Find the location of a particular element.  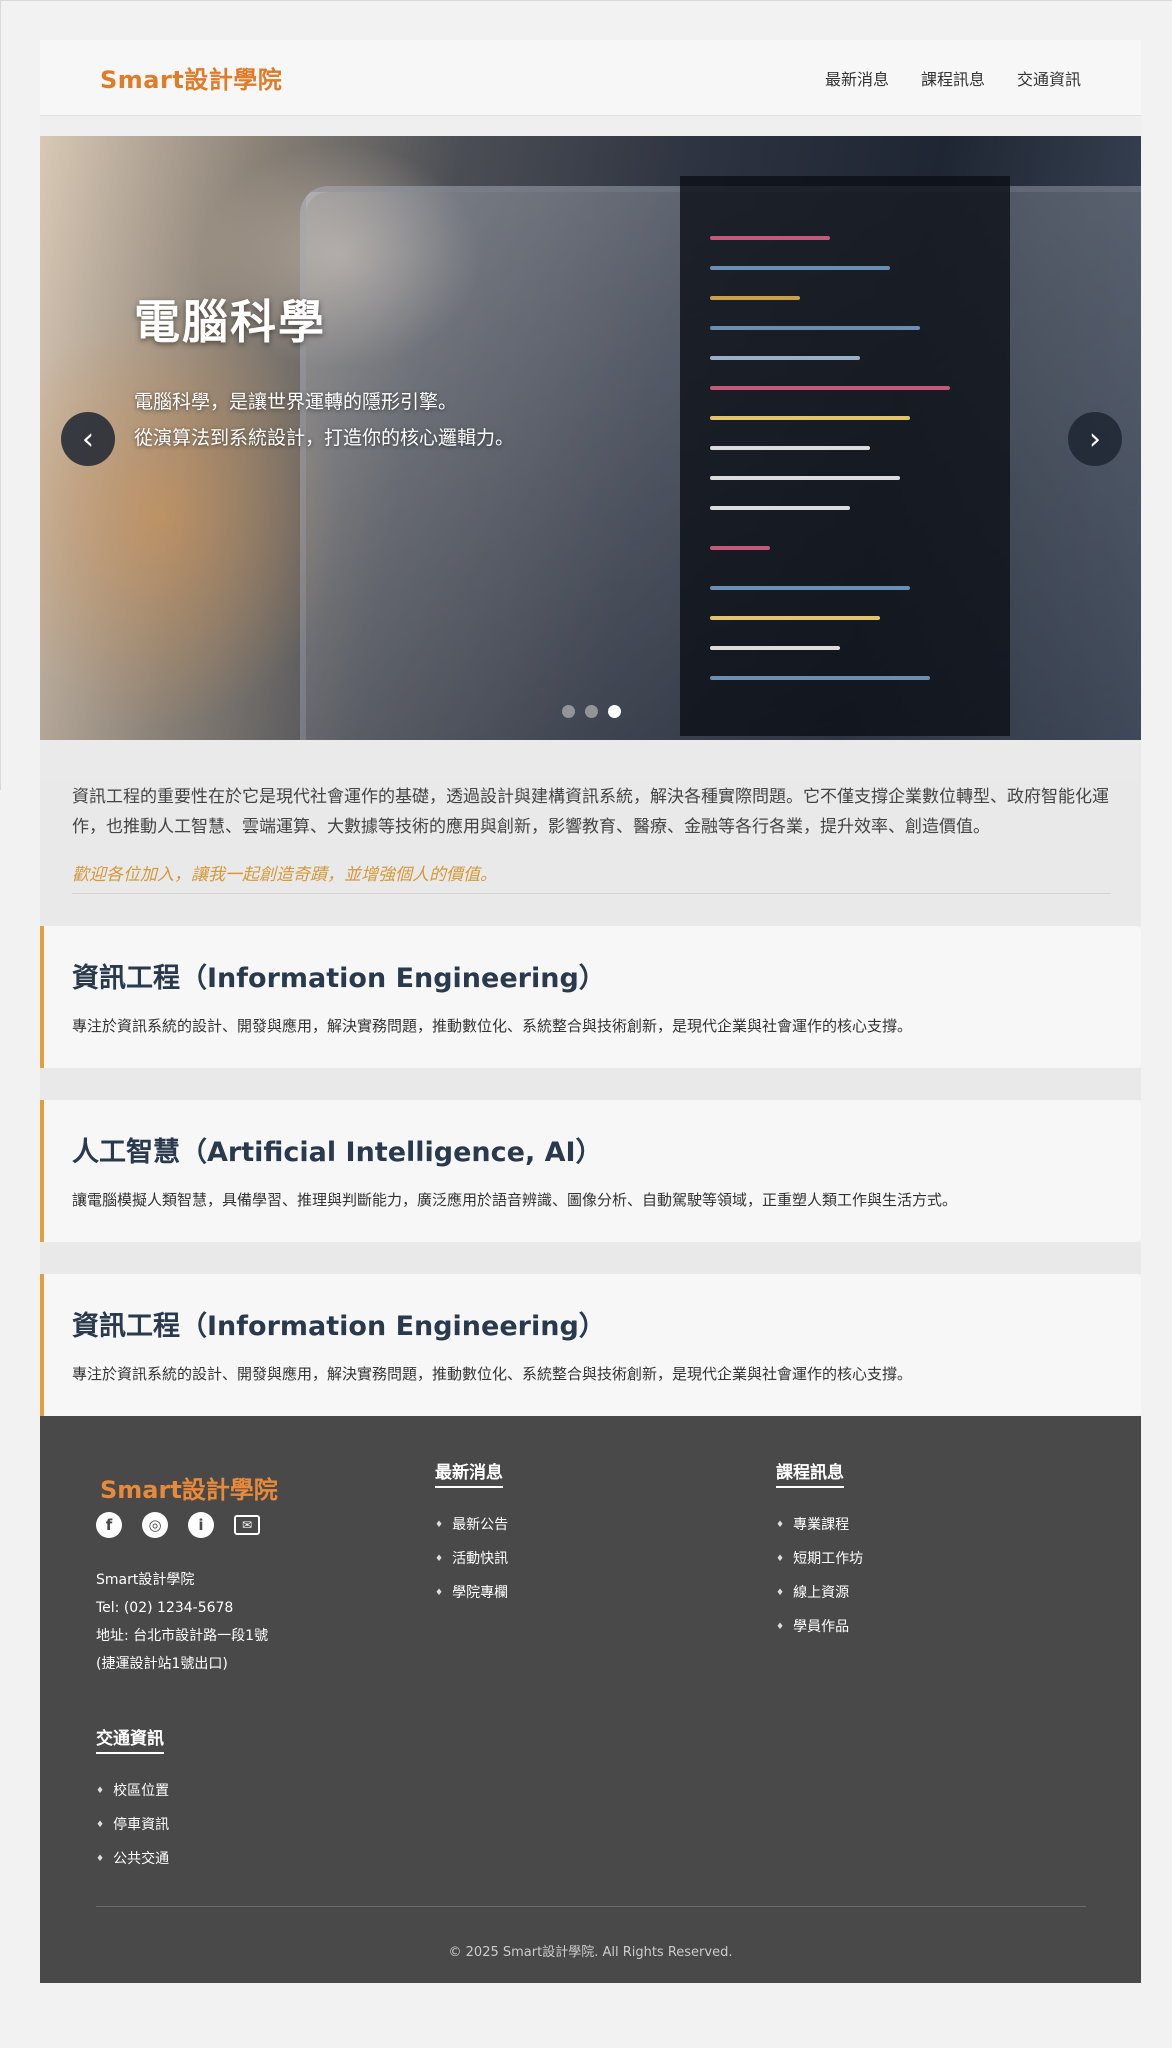

footer-col-traffic: 交通資訊 校區位置 停車資訊 公共交通 is located at coordinates (132, 1800).